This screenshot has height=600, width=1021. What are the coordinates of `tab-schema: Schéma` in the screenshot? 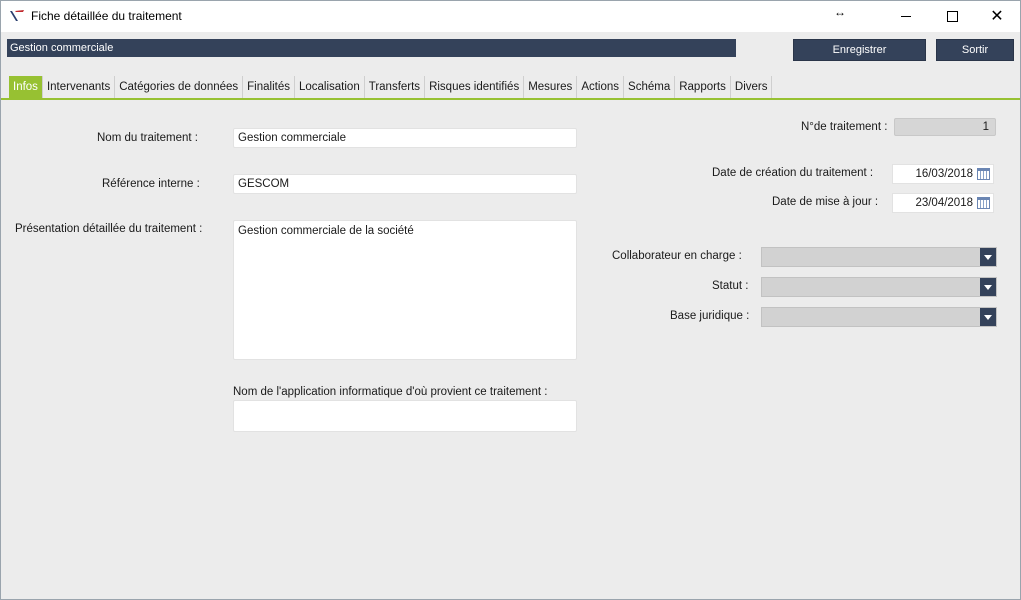 It's located at (650, 87).